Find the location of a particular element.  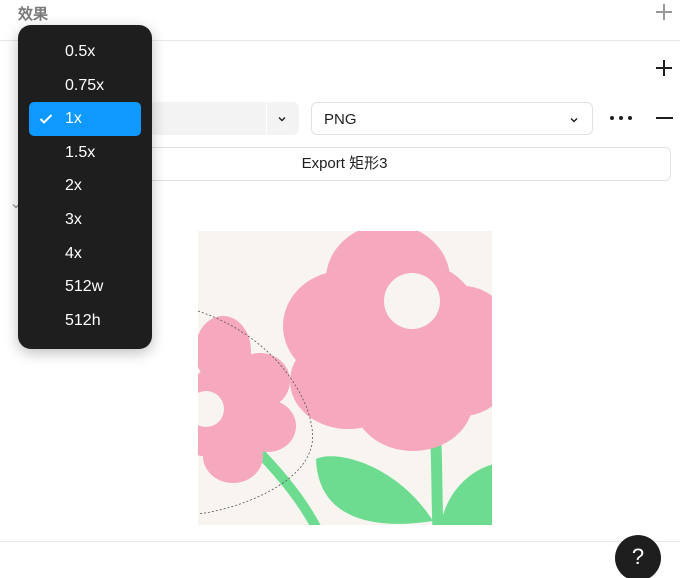

menu-item-0.75x: 0.75x is located at coordinates (85, 86).